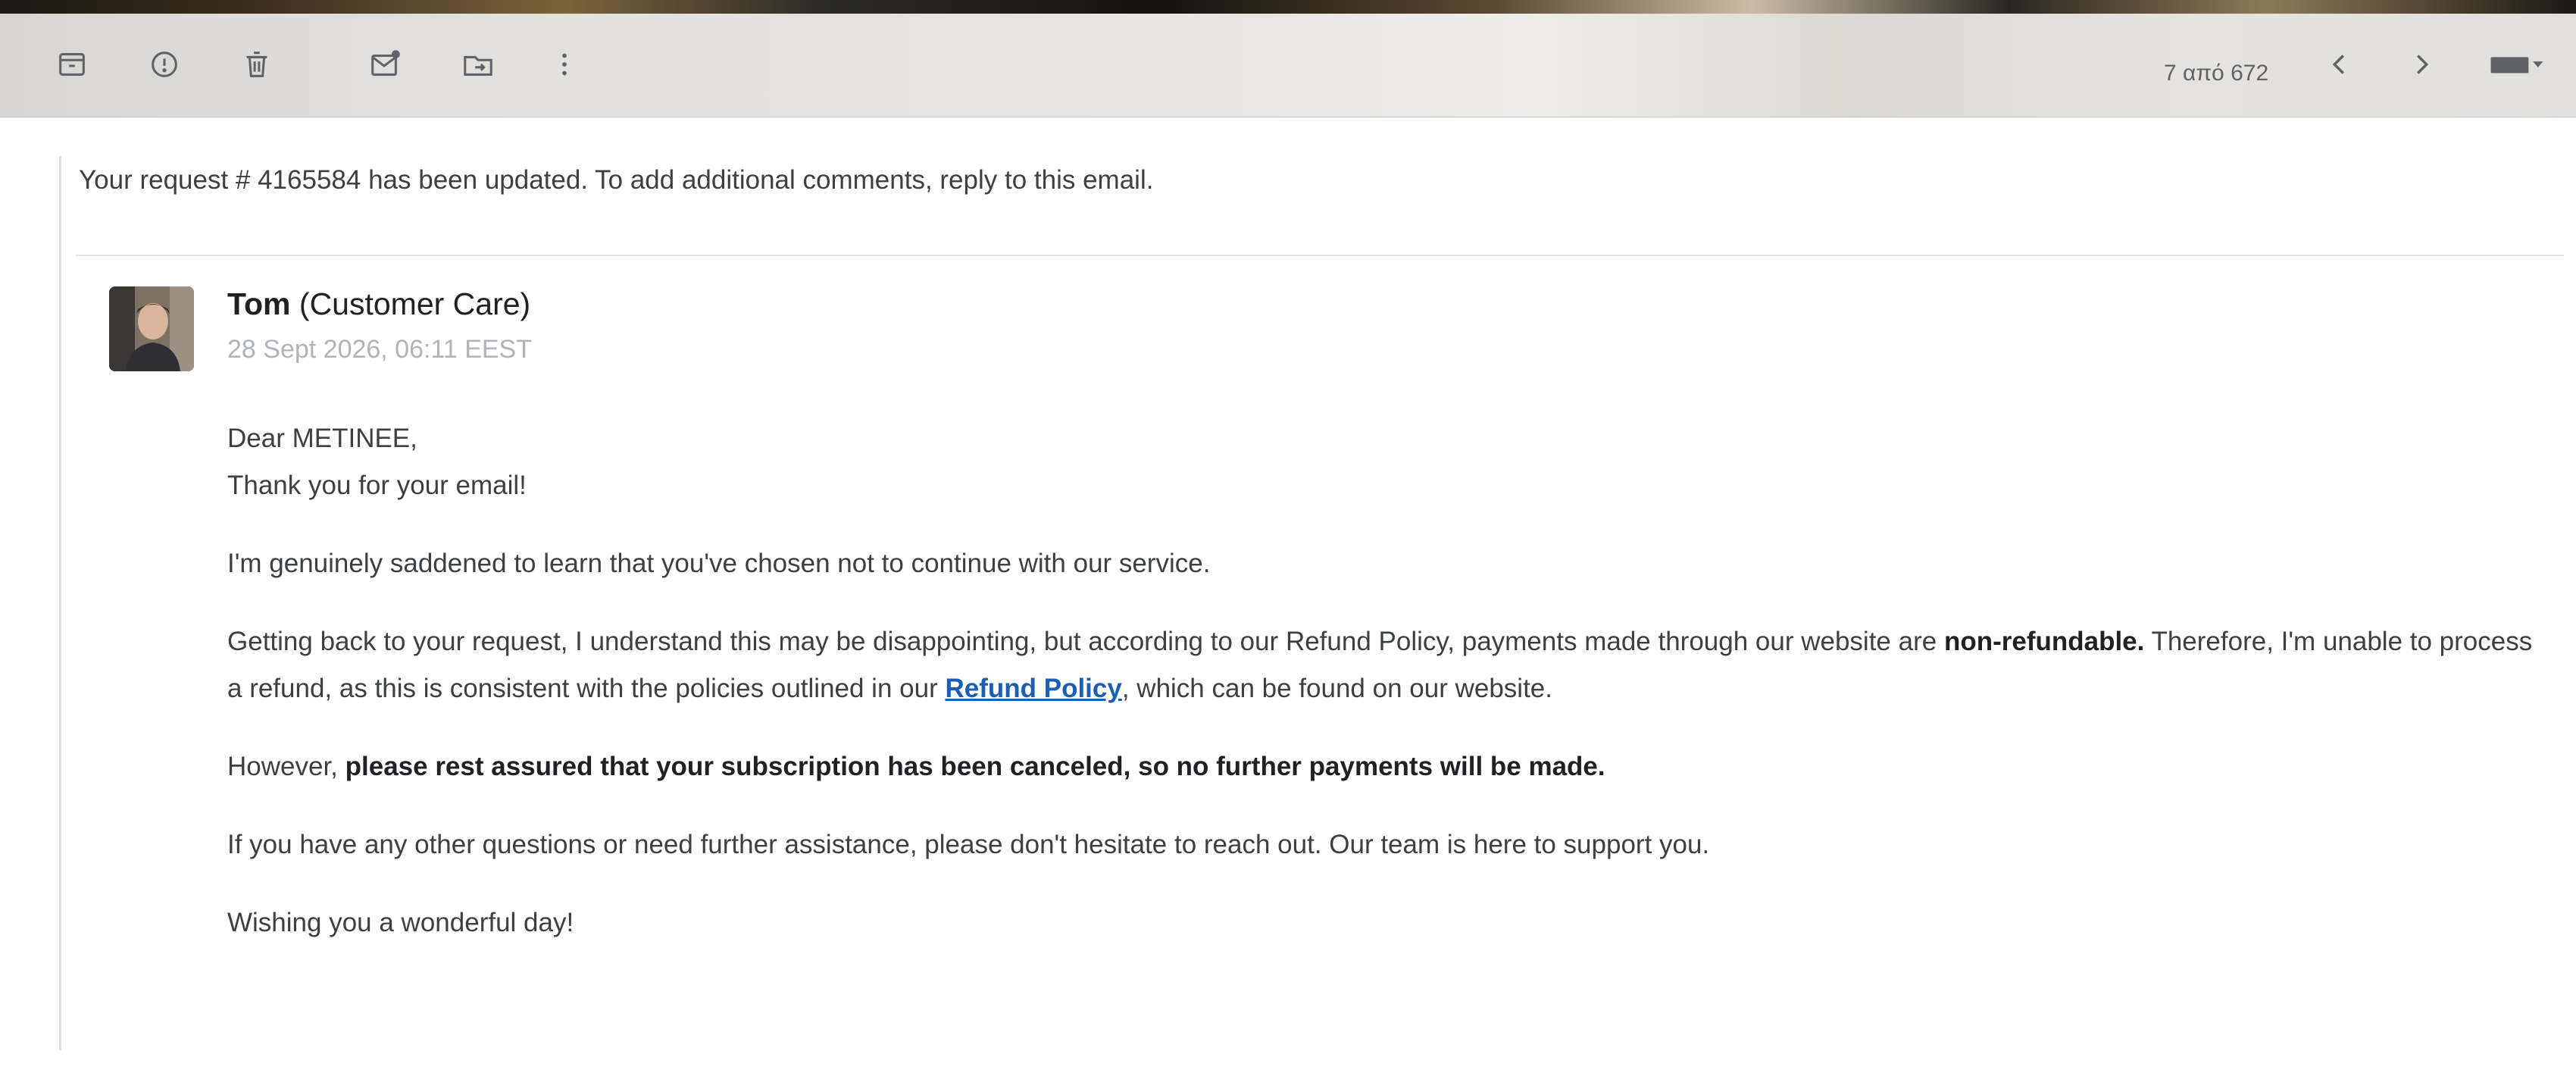  What do you see at coordinates (322, 438) in the screenshot?
I see `greeting: Dear METINEE,` at bounding box center [322, 438].